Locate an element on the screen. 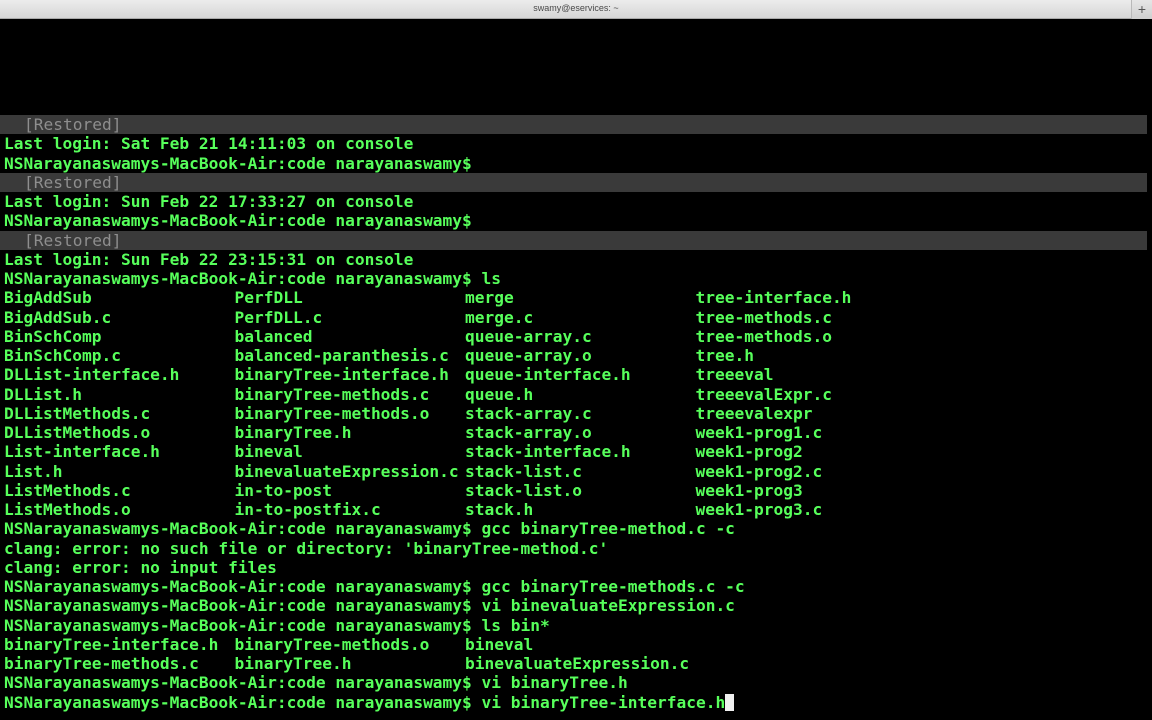 This screenshot has height=720, width=1152. file-entry: balanced-paranthesis.c is located at coordinates (341, 355).